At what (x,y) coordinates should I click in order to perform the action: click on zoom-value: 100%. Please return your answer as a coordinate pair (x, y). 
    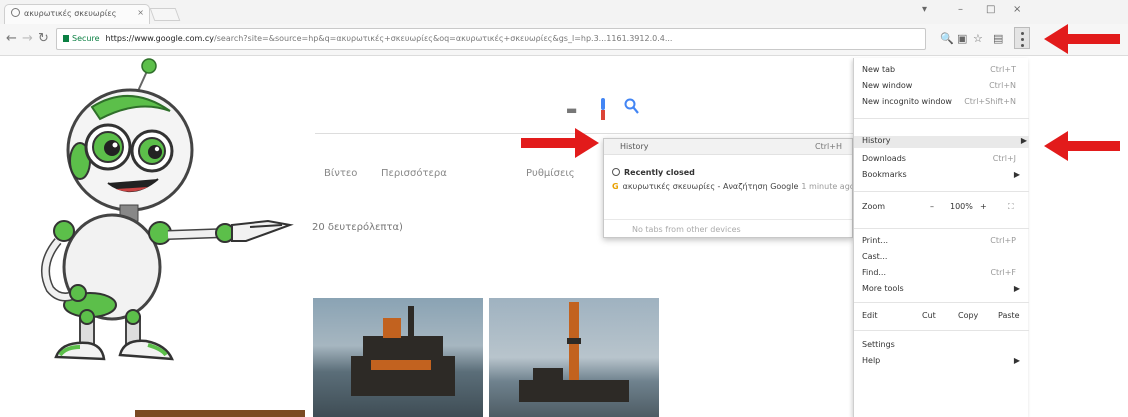
    Looking at the image, I should click on (961, 206).